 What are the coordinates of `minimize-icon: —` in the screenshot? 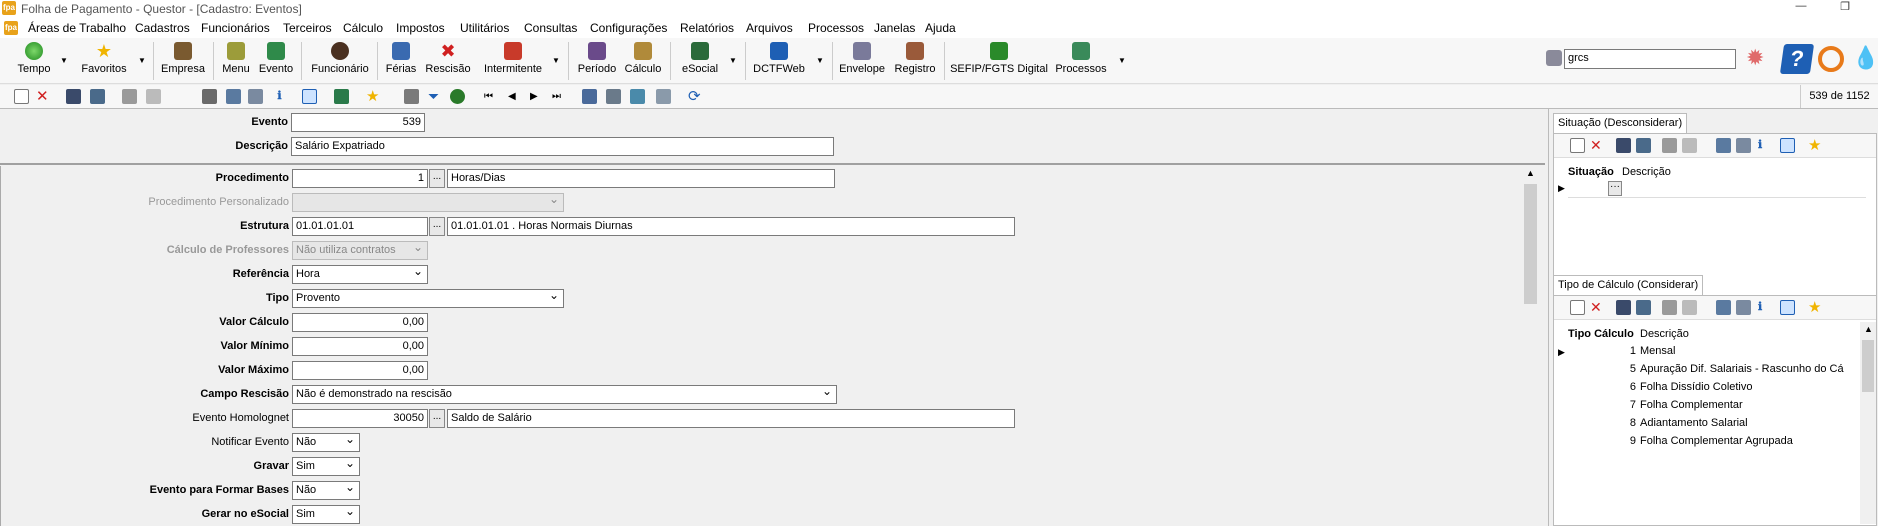 It's located at (1801, 8).